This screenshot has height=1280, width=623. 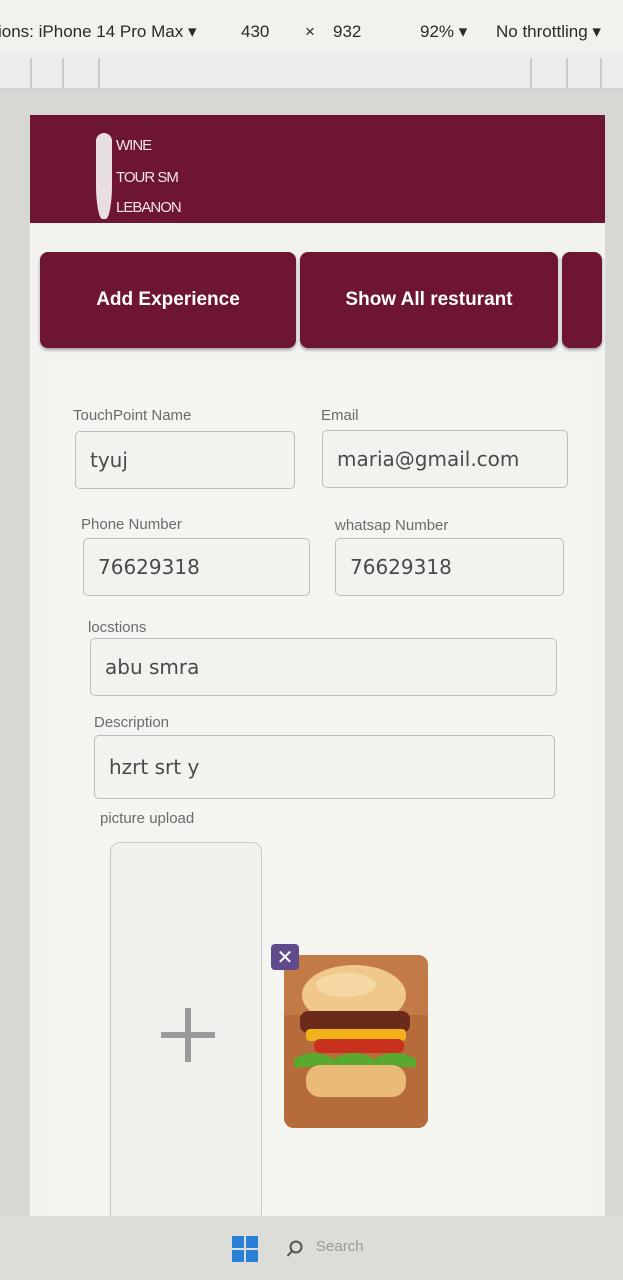 I want to click on site-header: WINE TOUR SM LEBANON, so click(x=317, y=169).